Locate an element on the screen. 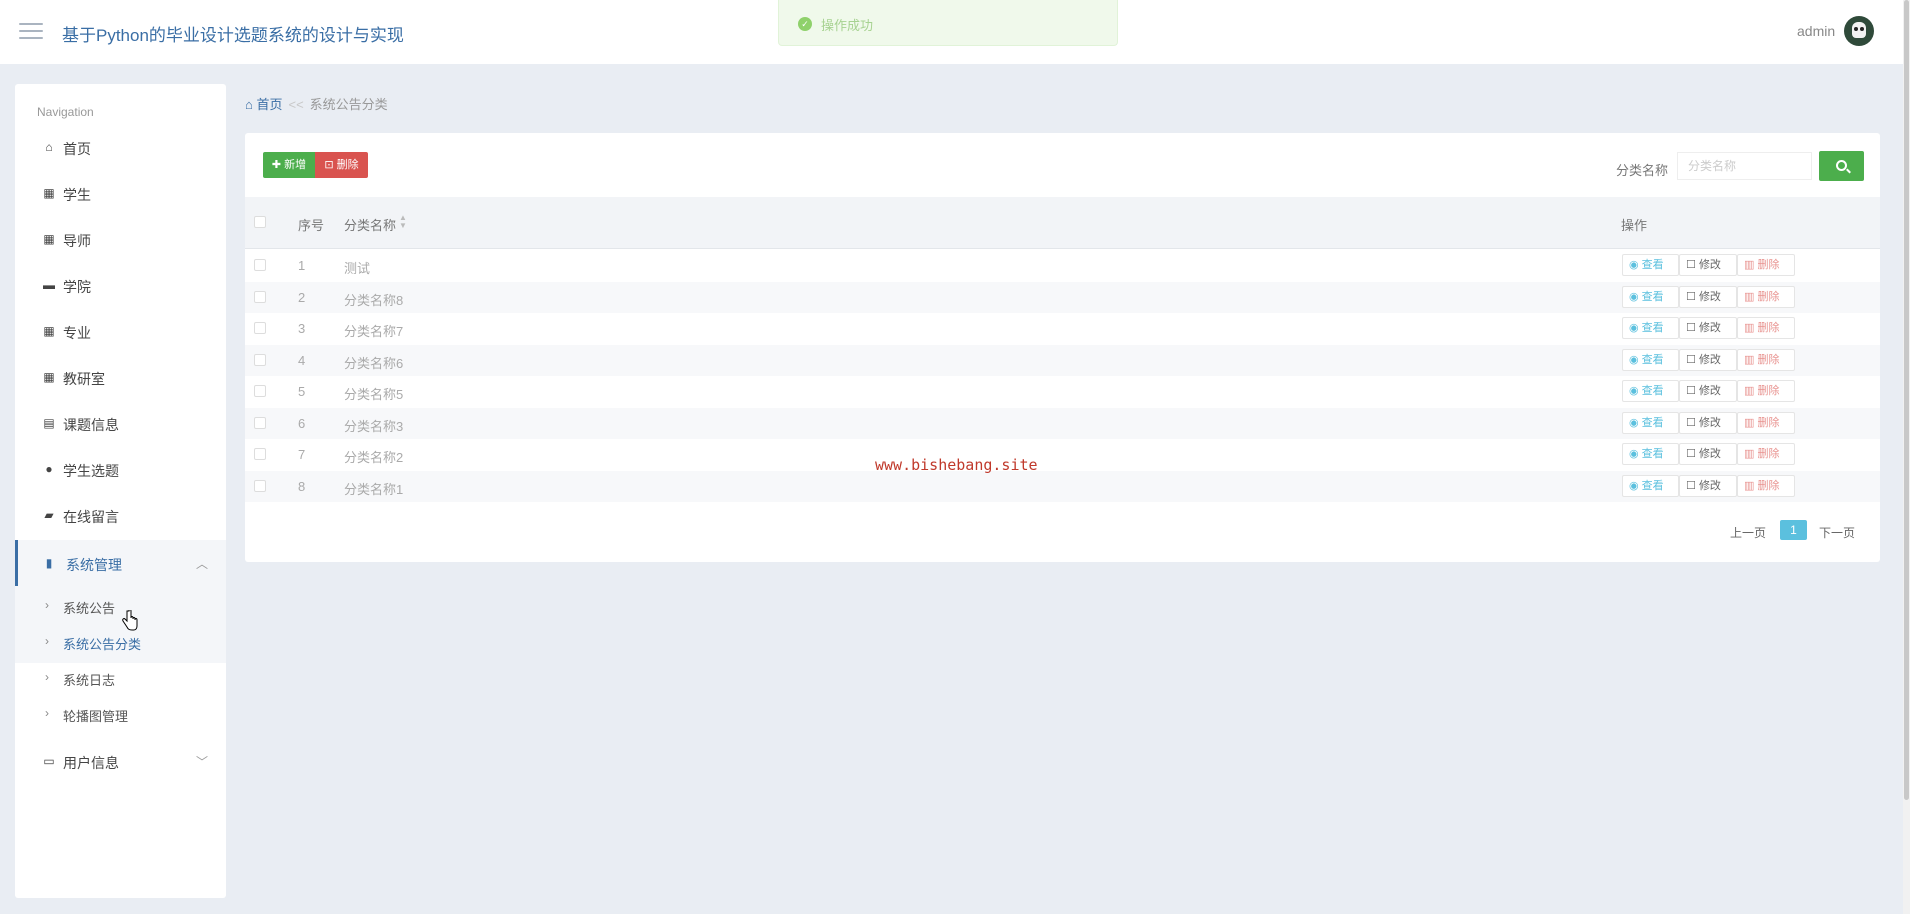  briefcase-icon: ▬ is located at coordinates (49, 285).